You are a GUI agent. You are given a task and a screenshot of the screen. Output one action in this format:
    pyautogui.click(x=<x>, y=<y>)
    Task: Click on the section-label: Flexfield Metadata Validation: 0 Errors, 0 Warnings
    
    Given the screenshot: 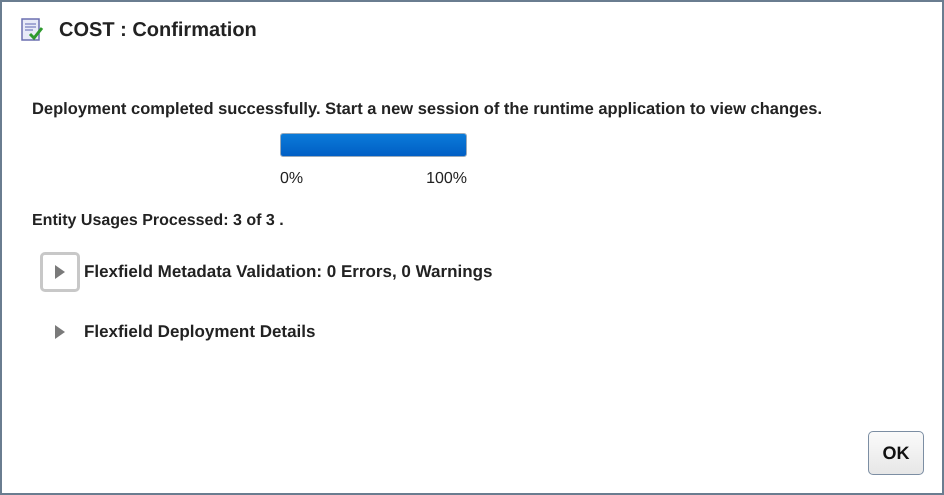 What is the action you would take?
    pyautogui.click(x=288, y=272)
    